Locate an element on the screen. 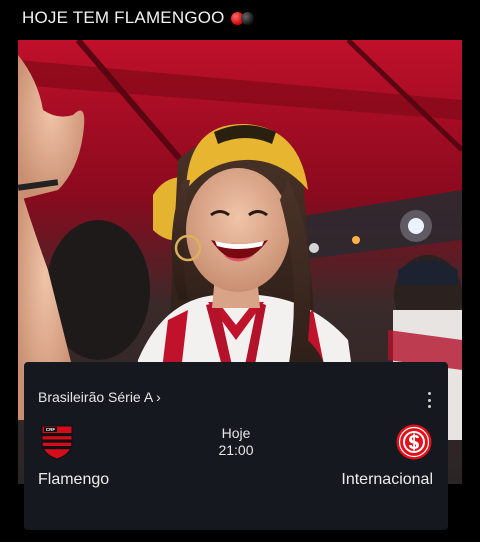 This screenshot has height=542, width=480. home-team-name: Flamengo is located at coordinates (73, 480).